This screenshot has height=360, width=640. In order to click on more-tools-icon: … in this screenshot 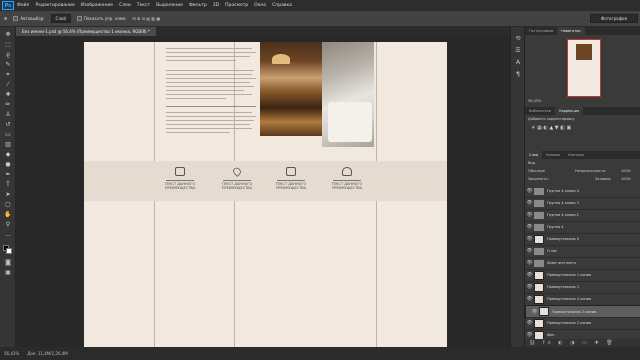, I will do `click(8, 235)`.